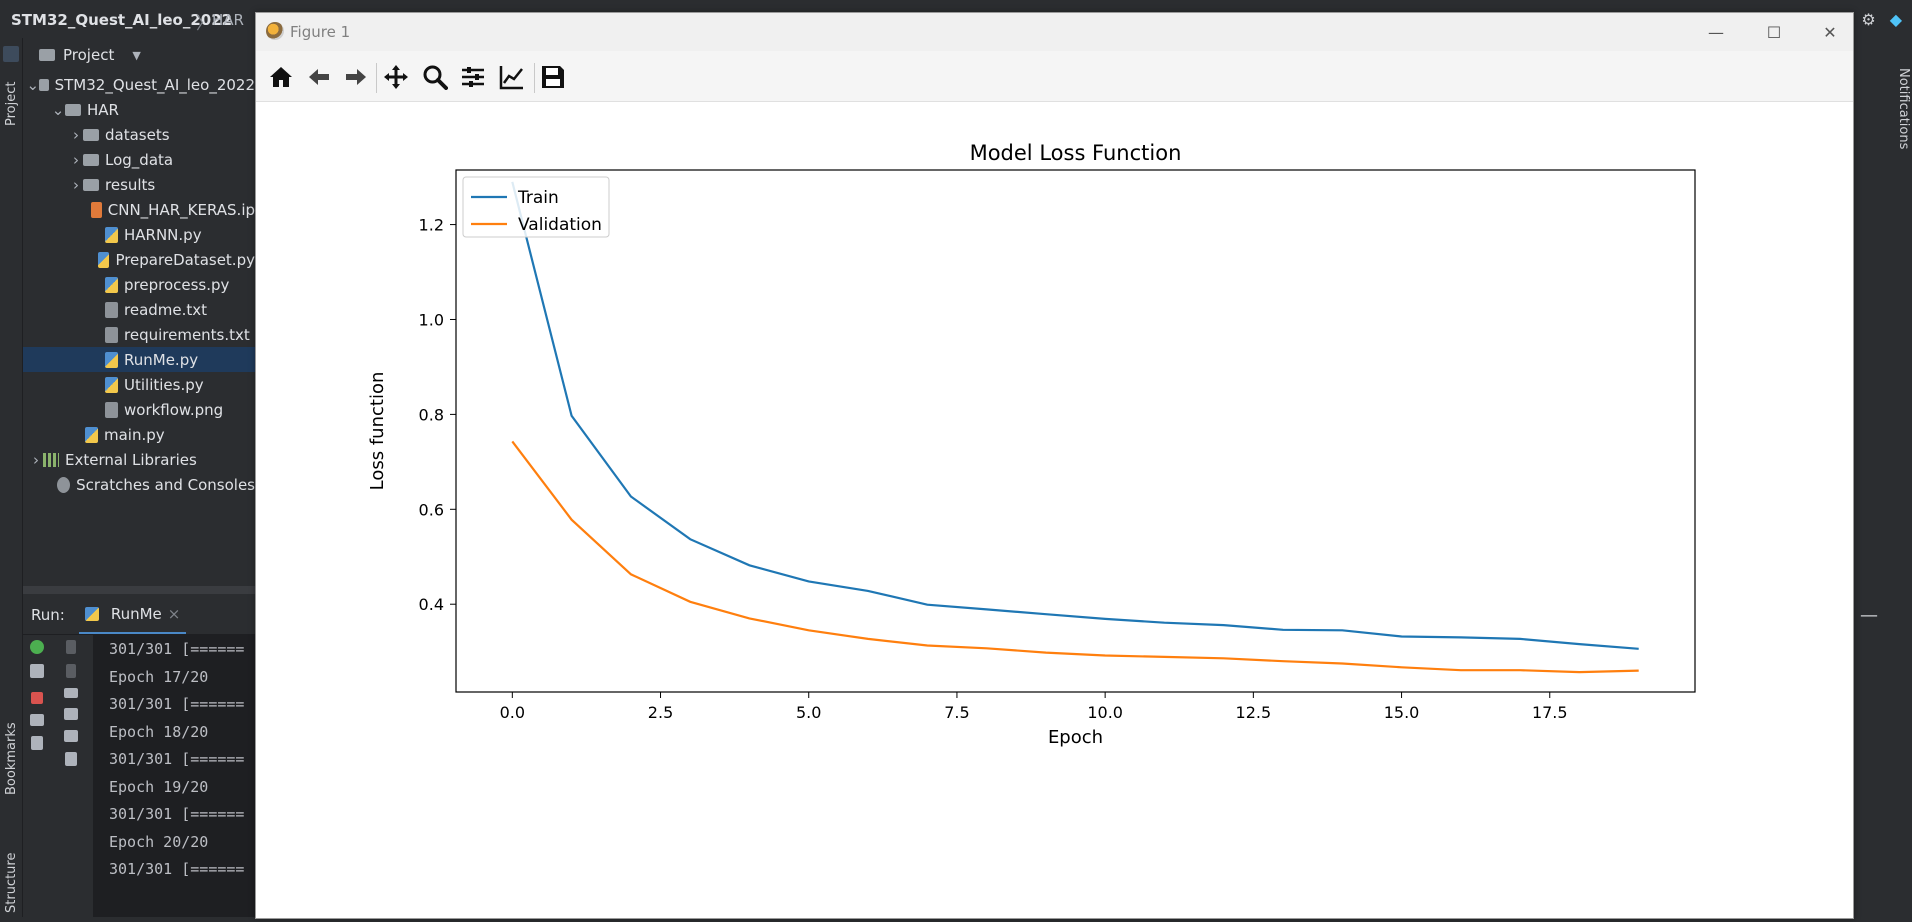 The image size is (1912, 922). I want to click on tree-item: requirements.txt, so click(139, 334).